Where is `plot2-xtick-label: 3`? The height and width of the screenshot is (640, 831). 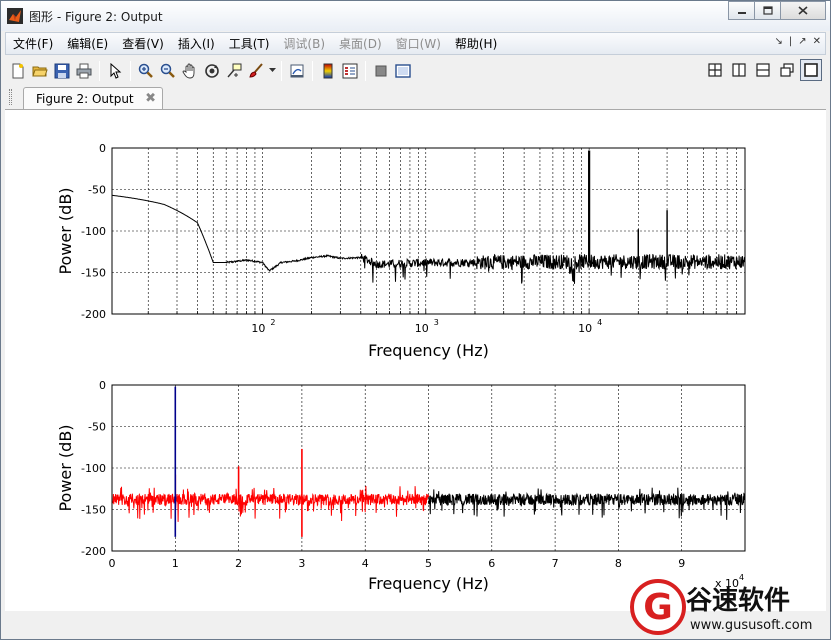 plot2-xtick-label: 3 is located at coordinates (301, 563).